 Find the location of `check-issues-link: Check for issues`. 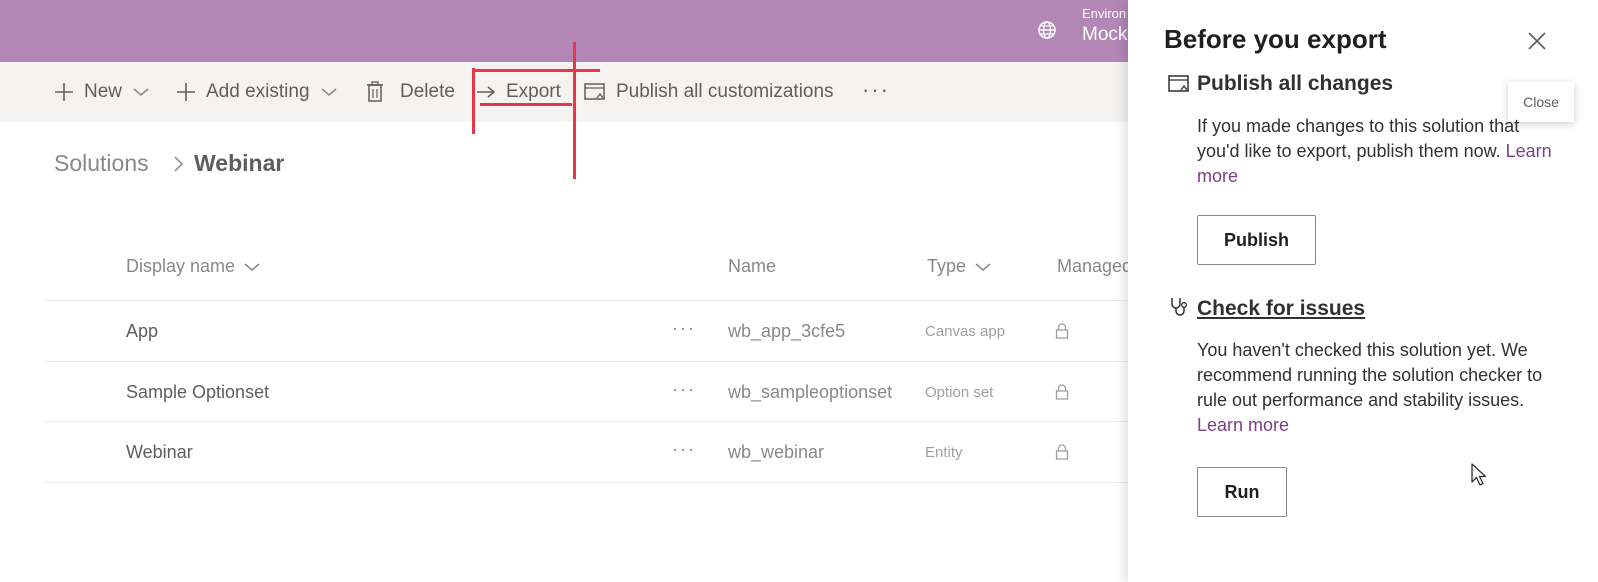

check-issues-link: Check for issues is located at coordinates (1281, 309).